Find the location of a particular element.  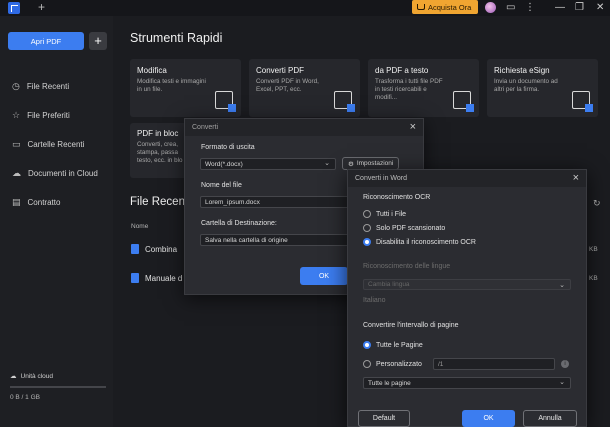

settings-label: Impostazioni is located at coordinates (375, 163).